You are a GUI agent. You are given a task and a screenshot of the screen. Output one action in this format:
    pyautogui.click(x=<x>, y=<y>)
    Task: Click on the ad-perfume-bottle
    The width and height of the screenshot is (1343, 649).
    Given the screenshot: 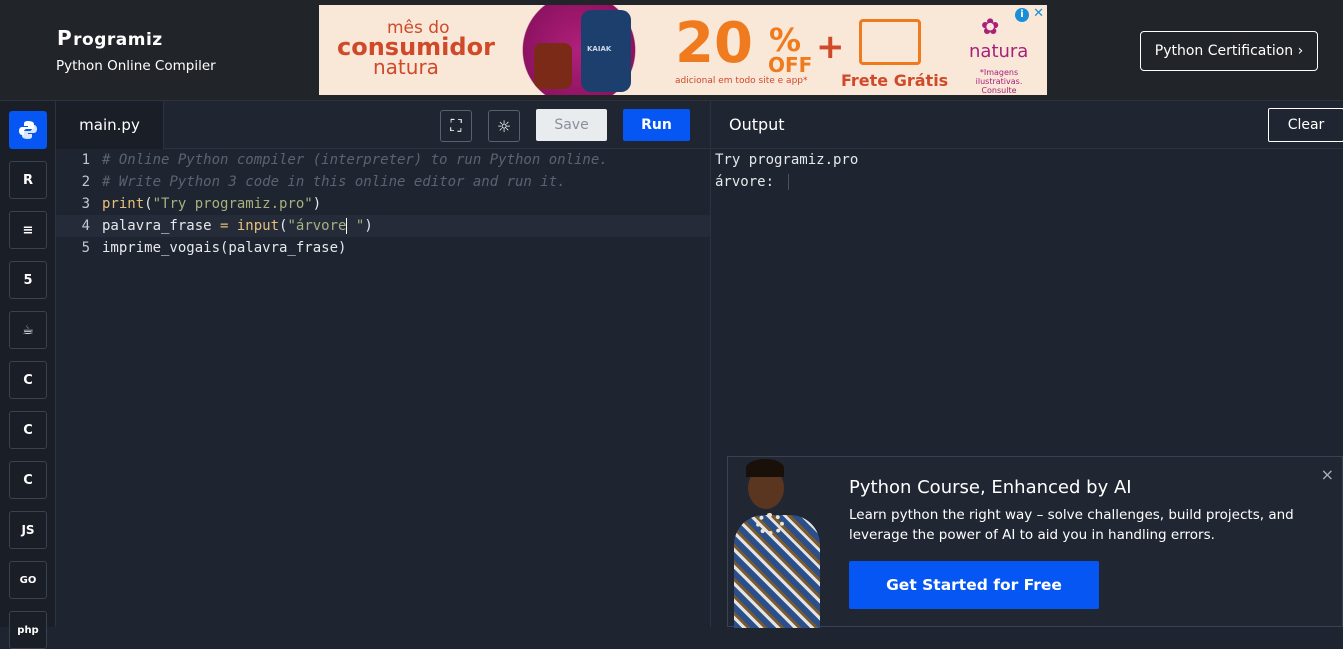 What is the action you would take?
    pyautogui.click(x=553, y=66)
    